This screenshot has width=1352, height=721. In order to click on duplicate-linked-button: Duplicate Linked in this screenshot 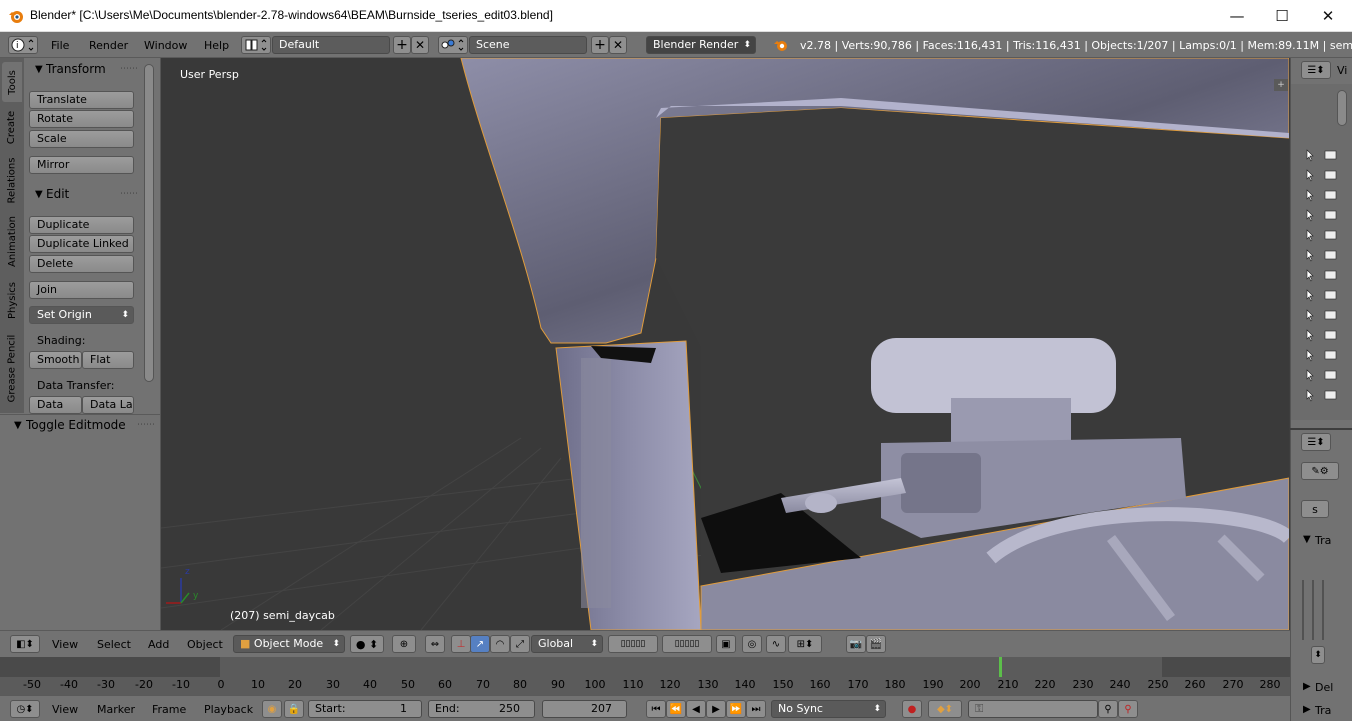, I will do `click(81, 244)`.